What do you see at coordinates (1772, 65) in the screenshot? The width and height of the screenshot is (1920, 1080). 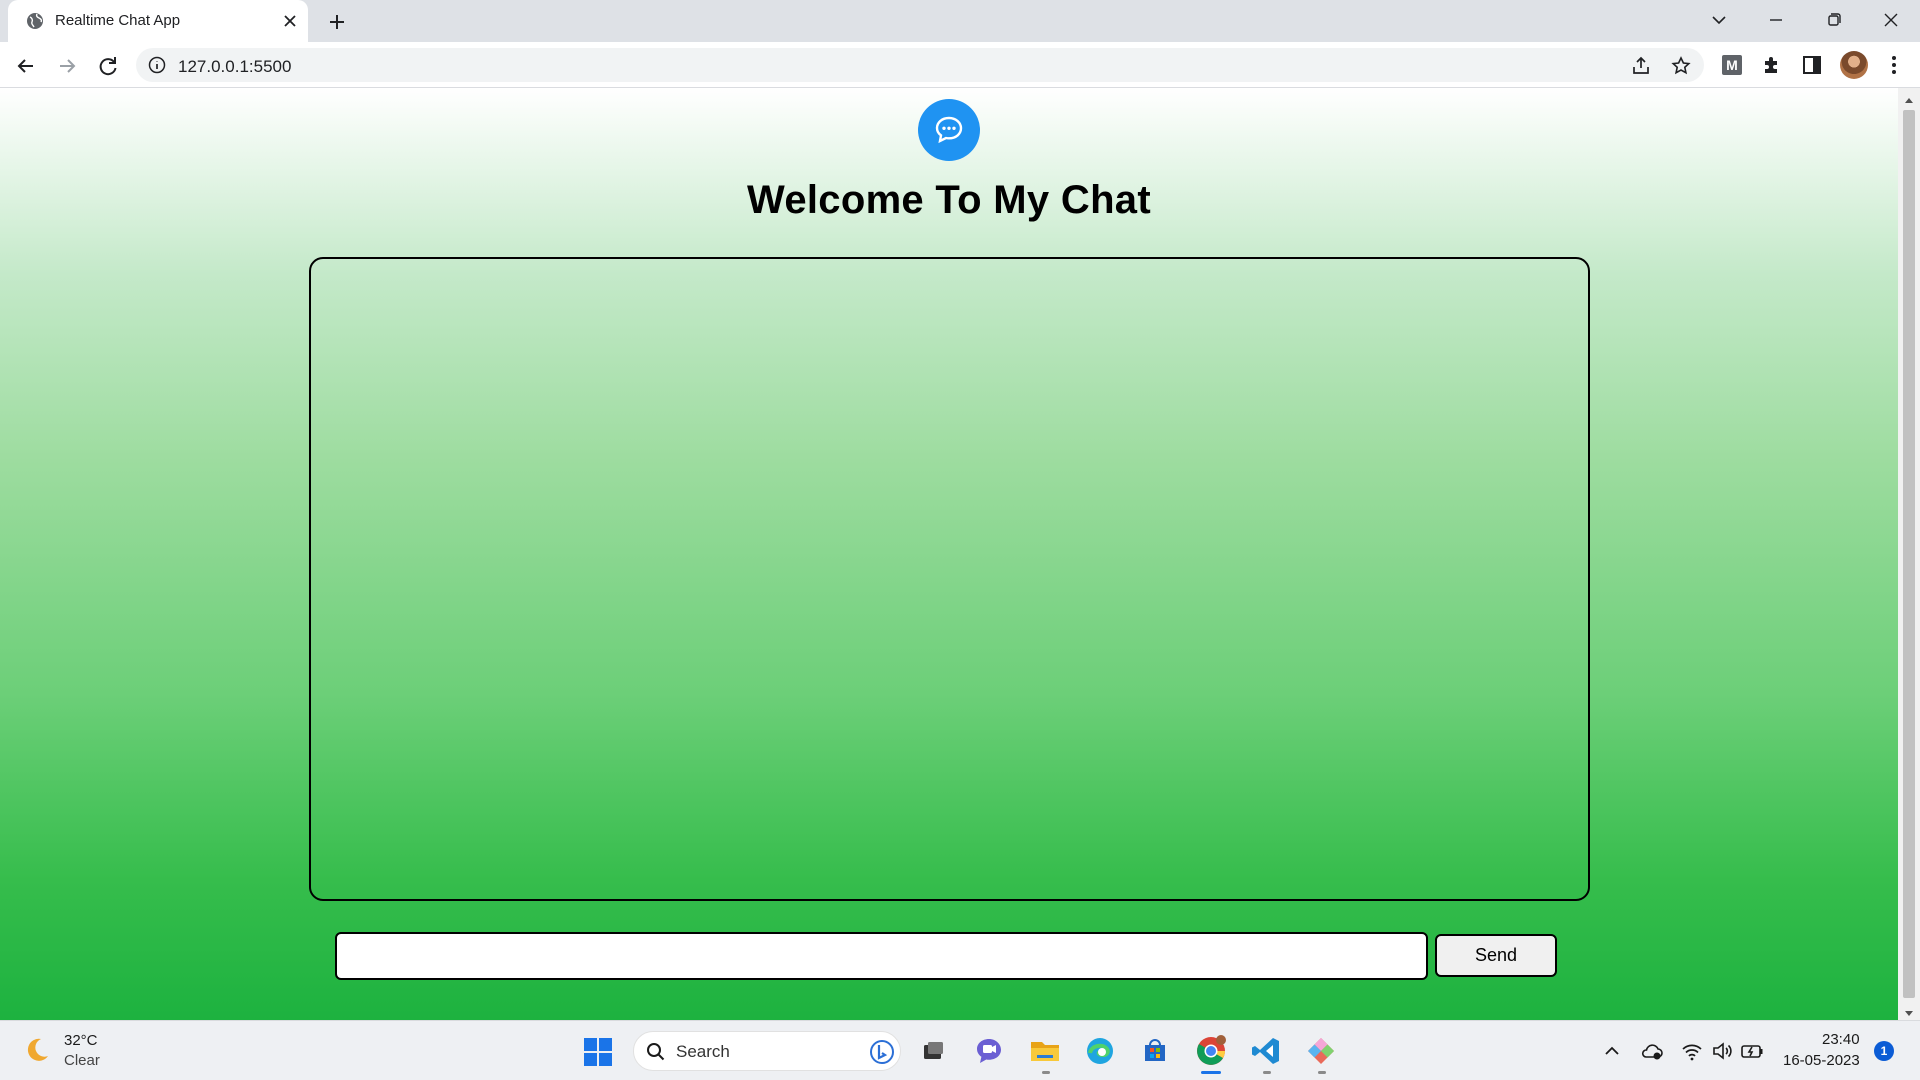 I see `extensions-puzzle-icon` at bounding box center [1772, 65].